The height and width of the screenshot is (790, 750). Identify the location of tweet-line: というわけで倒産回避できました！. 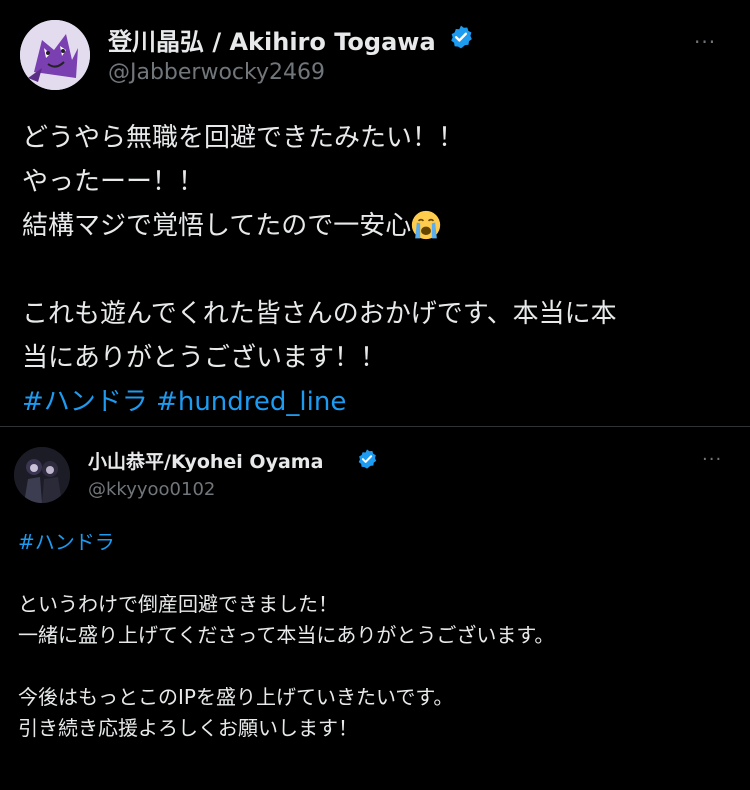
(178, 604).